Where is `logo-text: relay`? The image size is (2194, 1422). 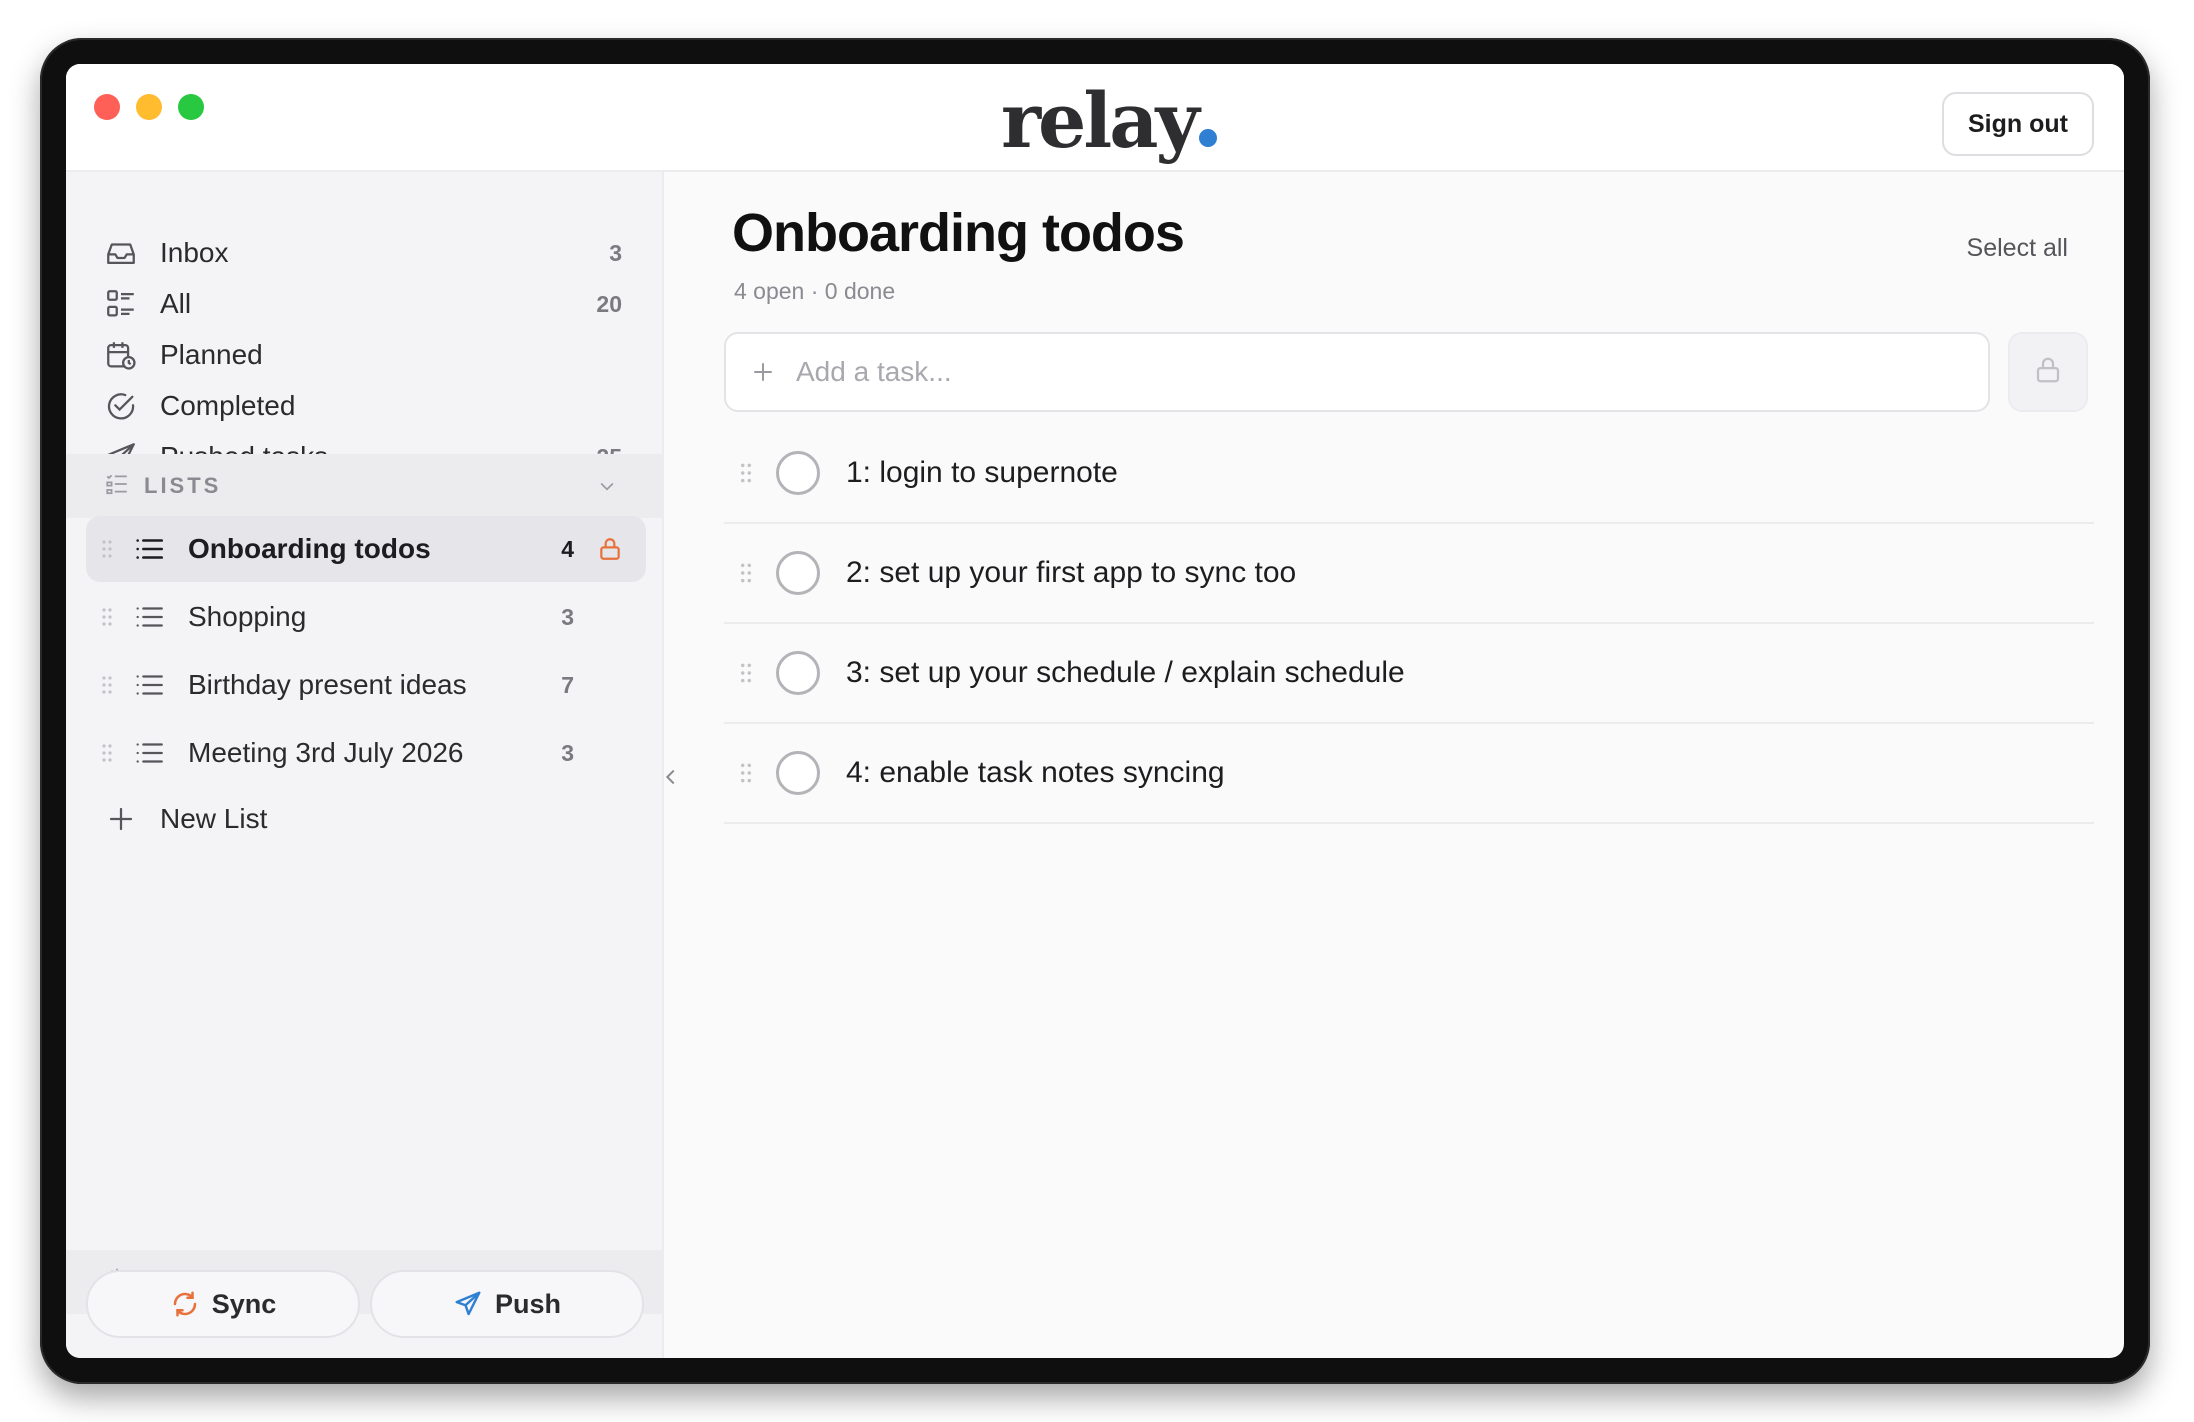 logo-text: relay is located at coordinates (1100, 120).